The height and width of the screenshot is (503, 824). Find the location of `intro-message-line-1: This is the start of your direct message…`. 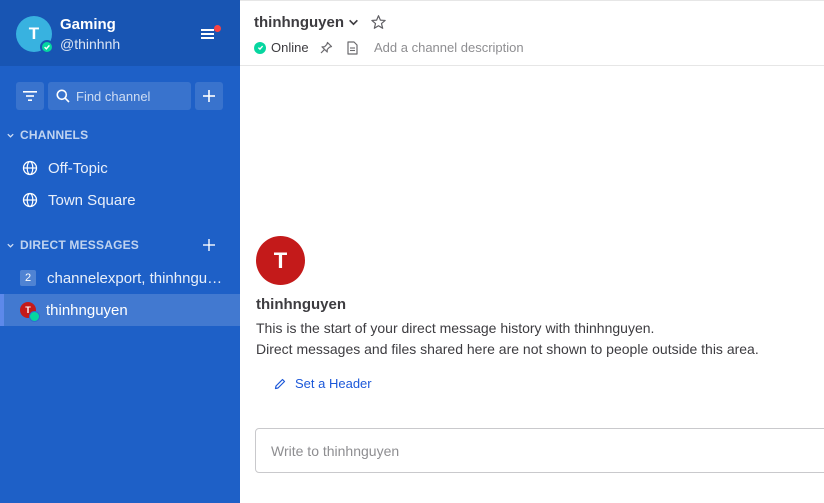

intro-message-line-1: This is the start of your direct message… is located at coordinates (455, 328).